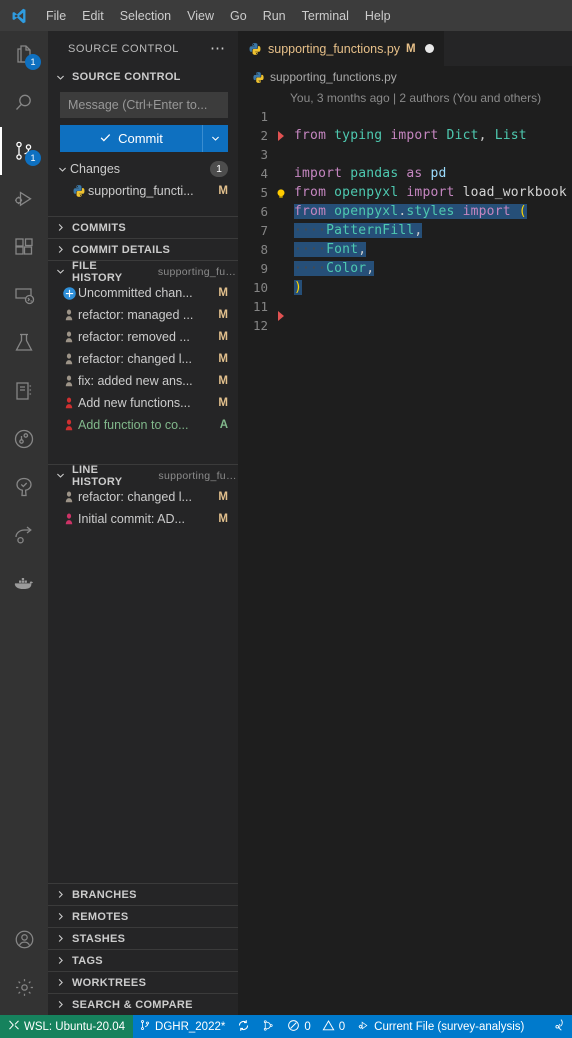 This screenshot has width=572, height=1038. Describe the element at coordinates (143, 315) in the screenshot. I see `file-history-item: refactor: managed ... M` at that location.